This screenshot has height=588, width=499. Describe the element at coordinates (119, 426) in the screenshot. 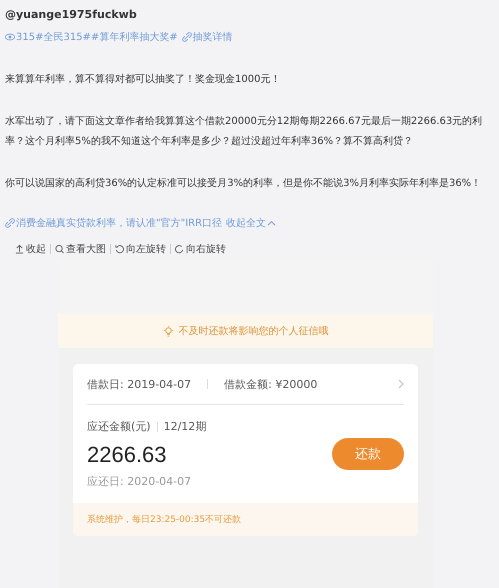

I see `due-label: 应还金额(元)` at that location.